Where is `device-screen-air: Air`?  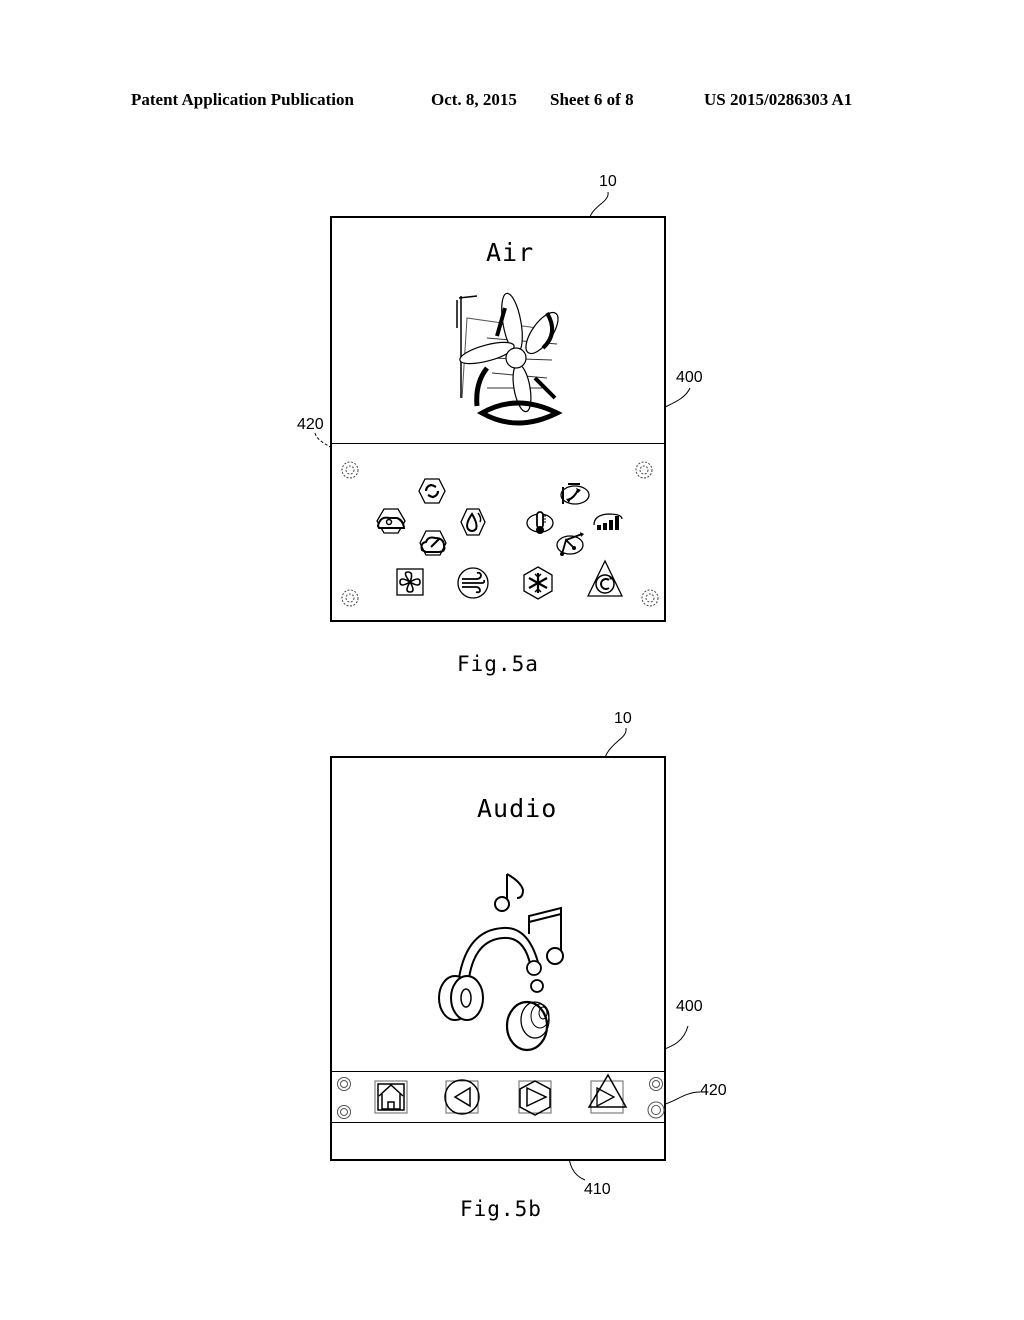
device-screen-air: Air is located at coordinates (498, 419).